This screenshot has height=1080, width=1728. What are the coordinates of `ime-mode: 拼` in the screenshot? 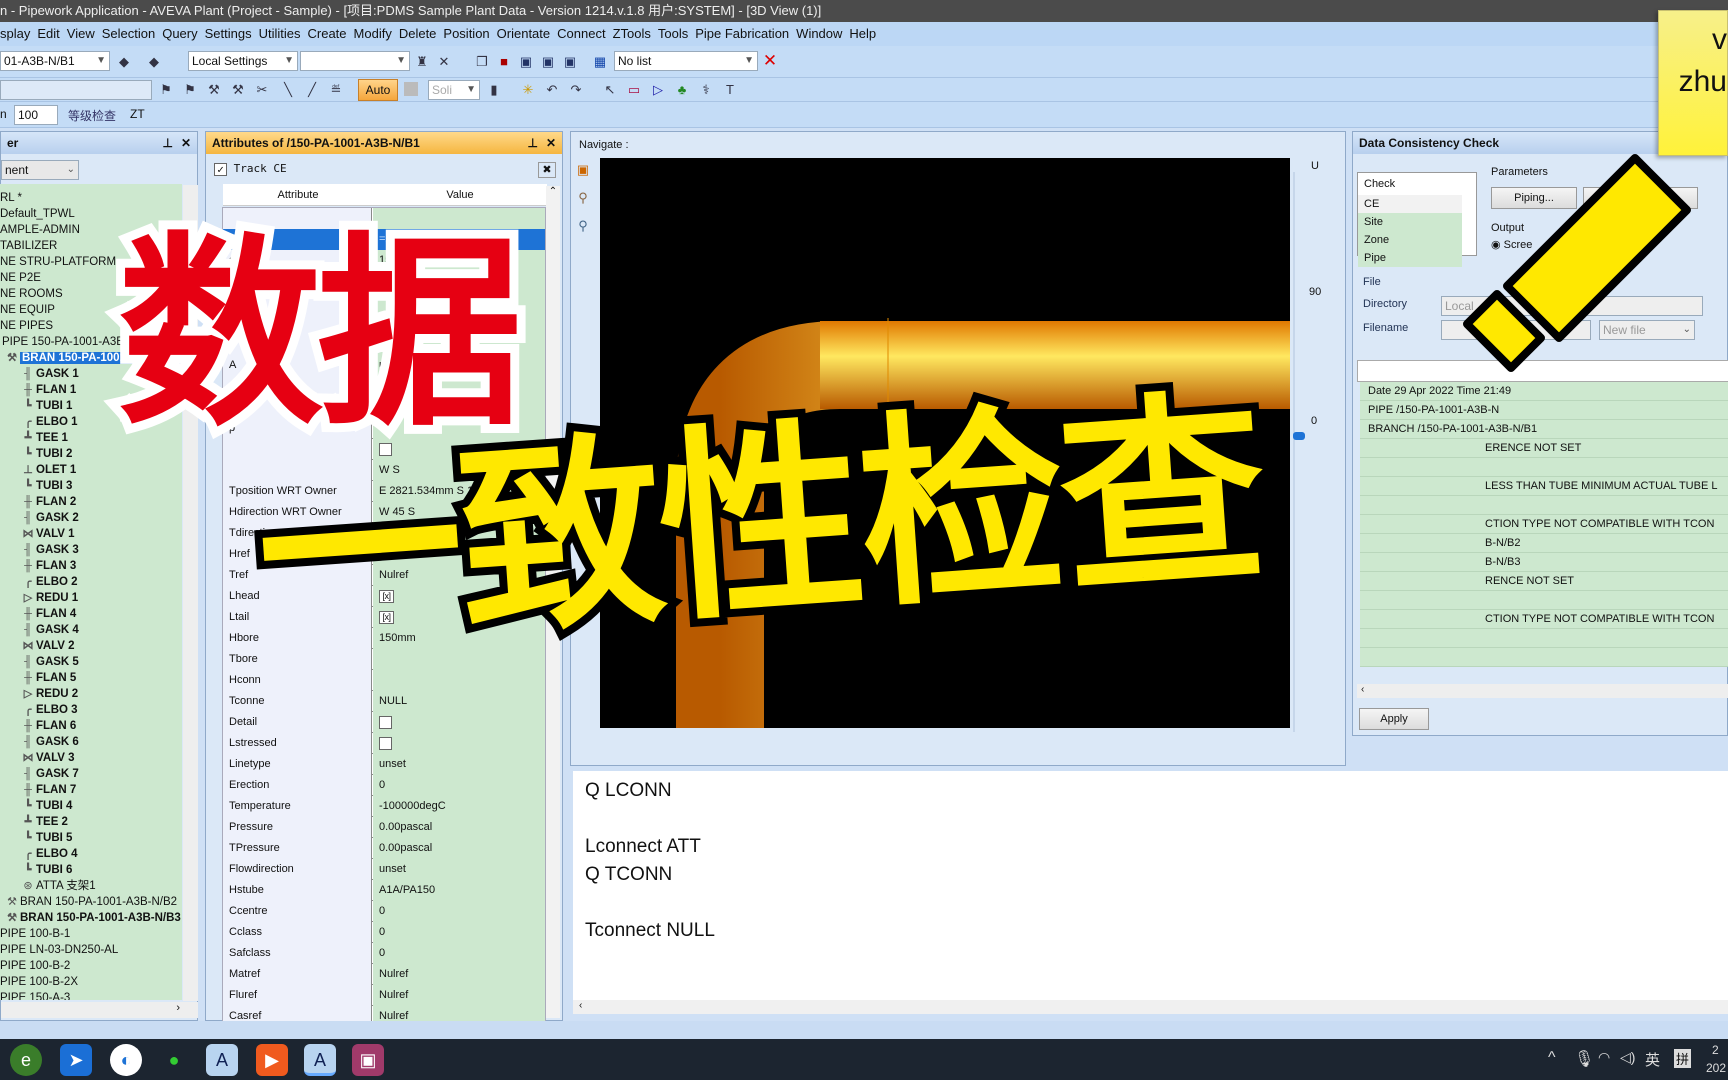 It's located at (1683, 1058).